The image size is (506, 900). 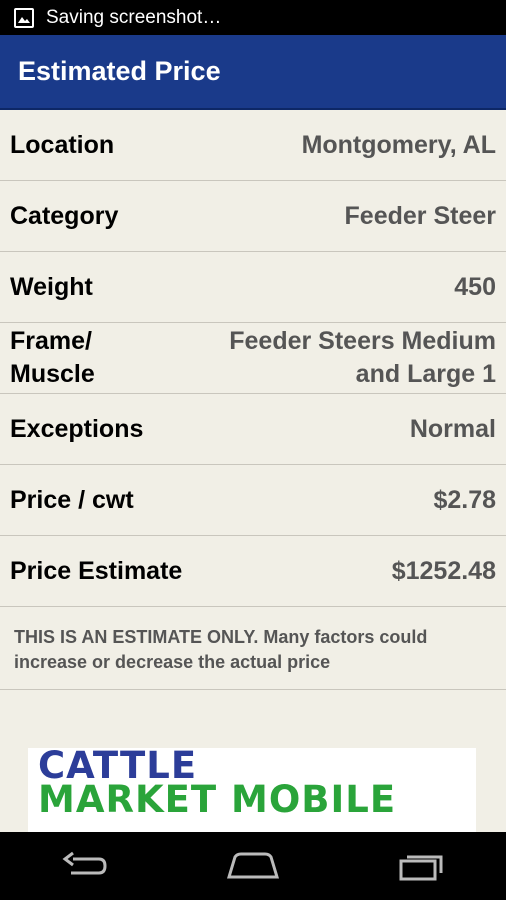 I want to click on recent-apps-button, so click(x=422, y=866).